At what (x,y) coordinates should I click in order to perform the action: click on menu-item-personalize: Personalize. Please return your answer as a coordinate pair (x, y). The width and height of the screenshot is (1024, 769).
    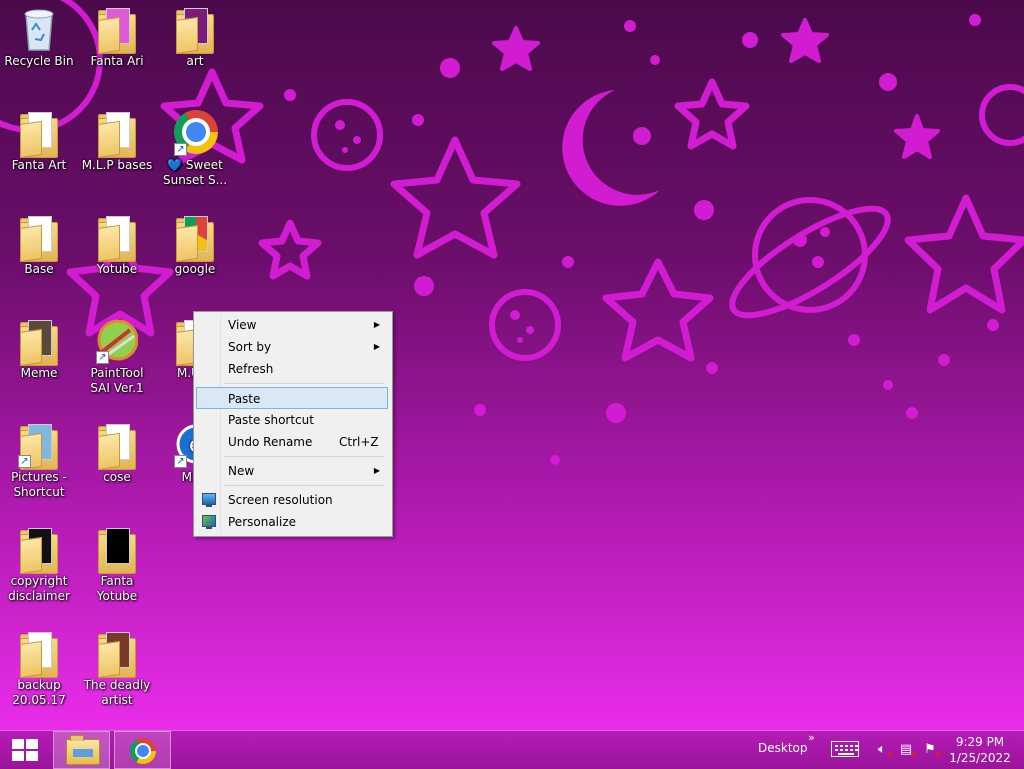
    Looking at the image, I should click on (292, 522).